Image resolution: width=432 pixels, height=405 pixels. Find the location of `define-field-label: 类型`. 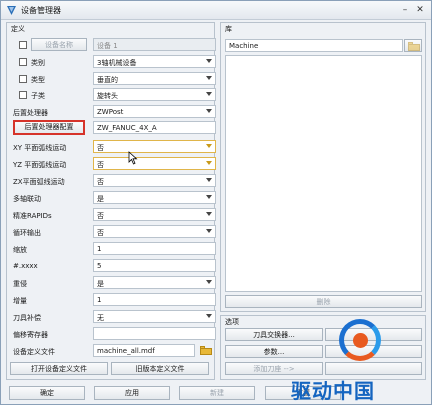

define-field-label: 类型 is located at coordinates (38, 79).